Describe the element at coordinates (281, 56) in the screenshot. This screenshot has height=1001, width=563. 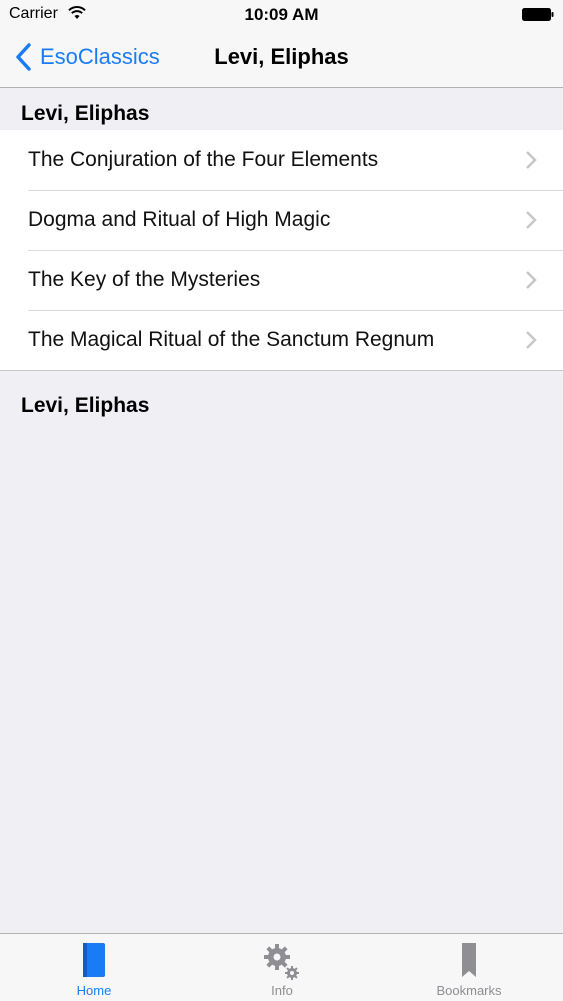
I see `page-title: Levi, Eliphas` at that location.